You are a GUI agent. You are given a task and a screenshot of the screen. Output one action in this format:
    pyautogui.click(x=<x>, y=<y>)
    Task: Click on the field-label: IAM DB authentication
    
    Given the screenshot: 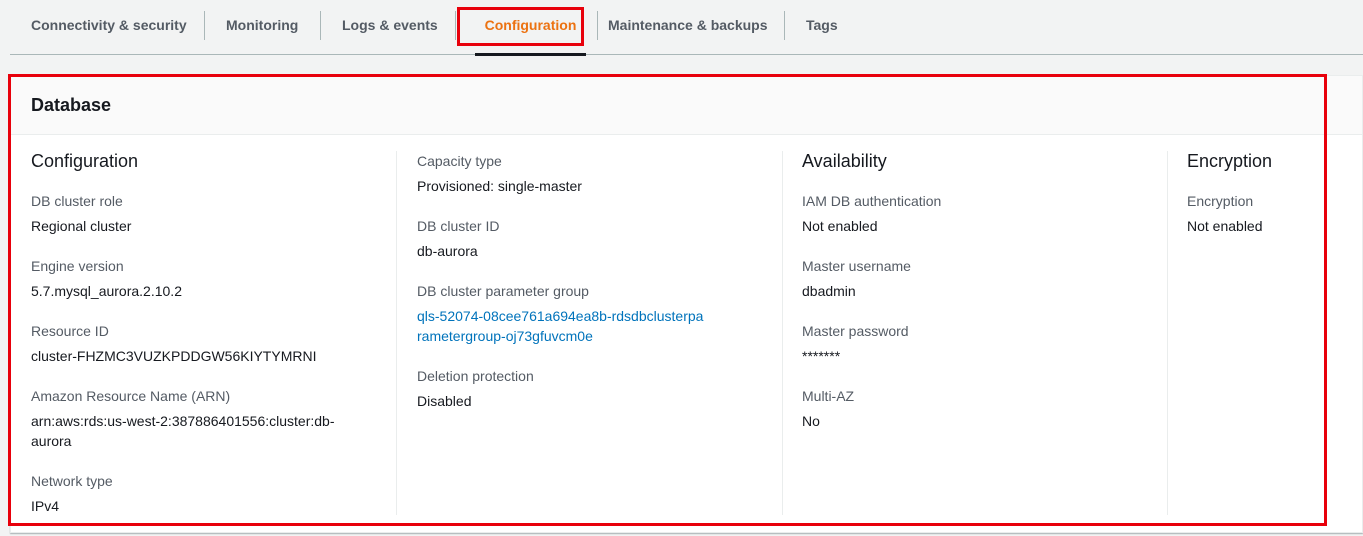 What is the action you would take?
    pyautogui.click(x=872, y=201)
    